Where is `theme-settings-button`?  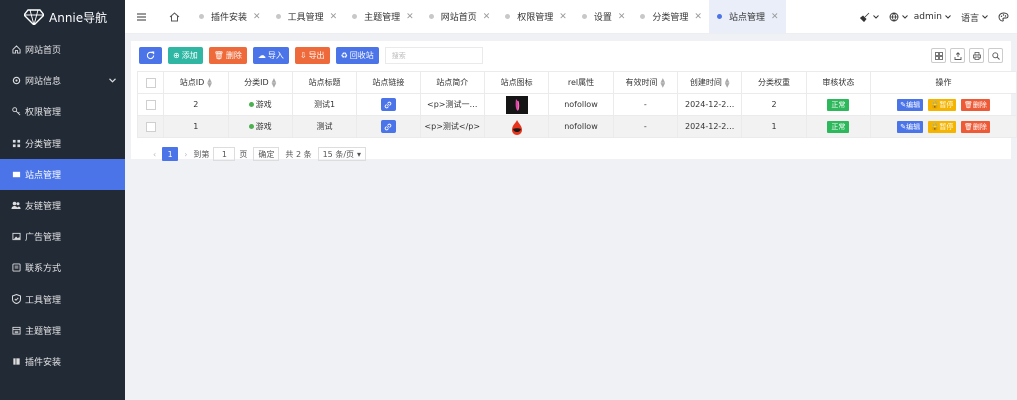 theme-settings-button is located at coordinates (1005, 17).